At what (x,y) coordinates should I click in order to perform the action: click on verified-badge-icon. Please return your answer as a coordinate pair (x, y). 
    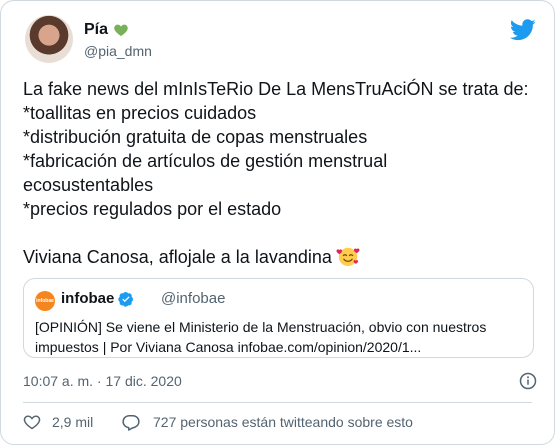
    Looking at the image, I should click on (126, 299).